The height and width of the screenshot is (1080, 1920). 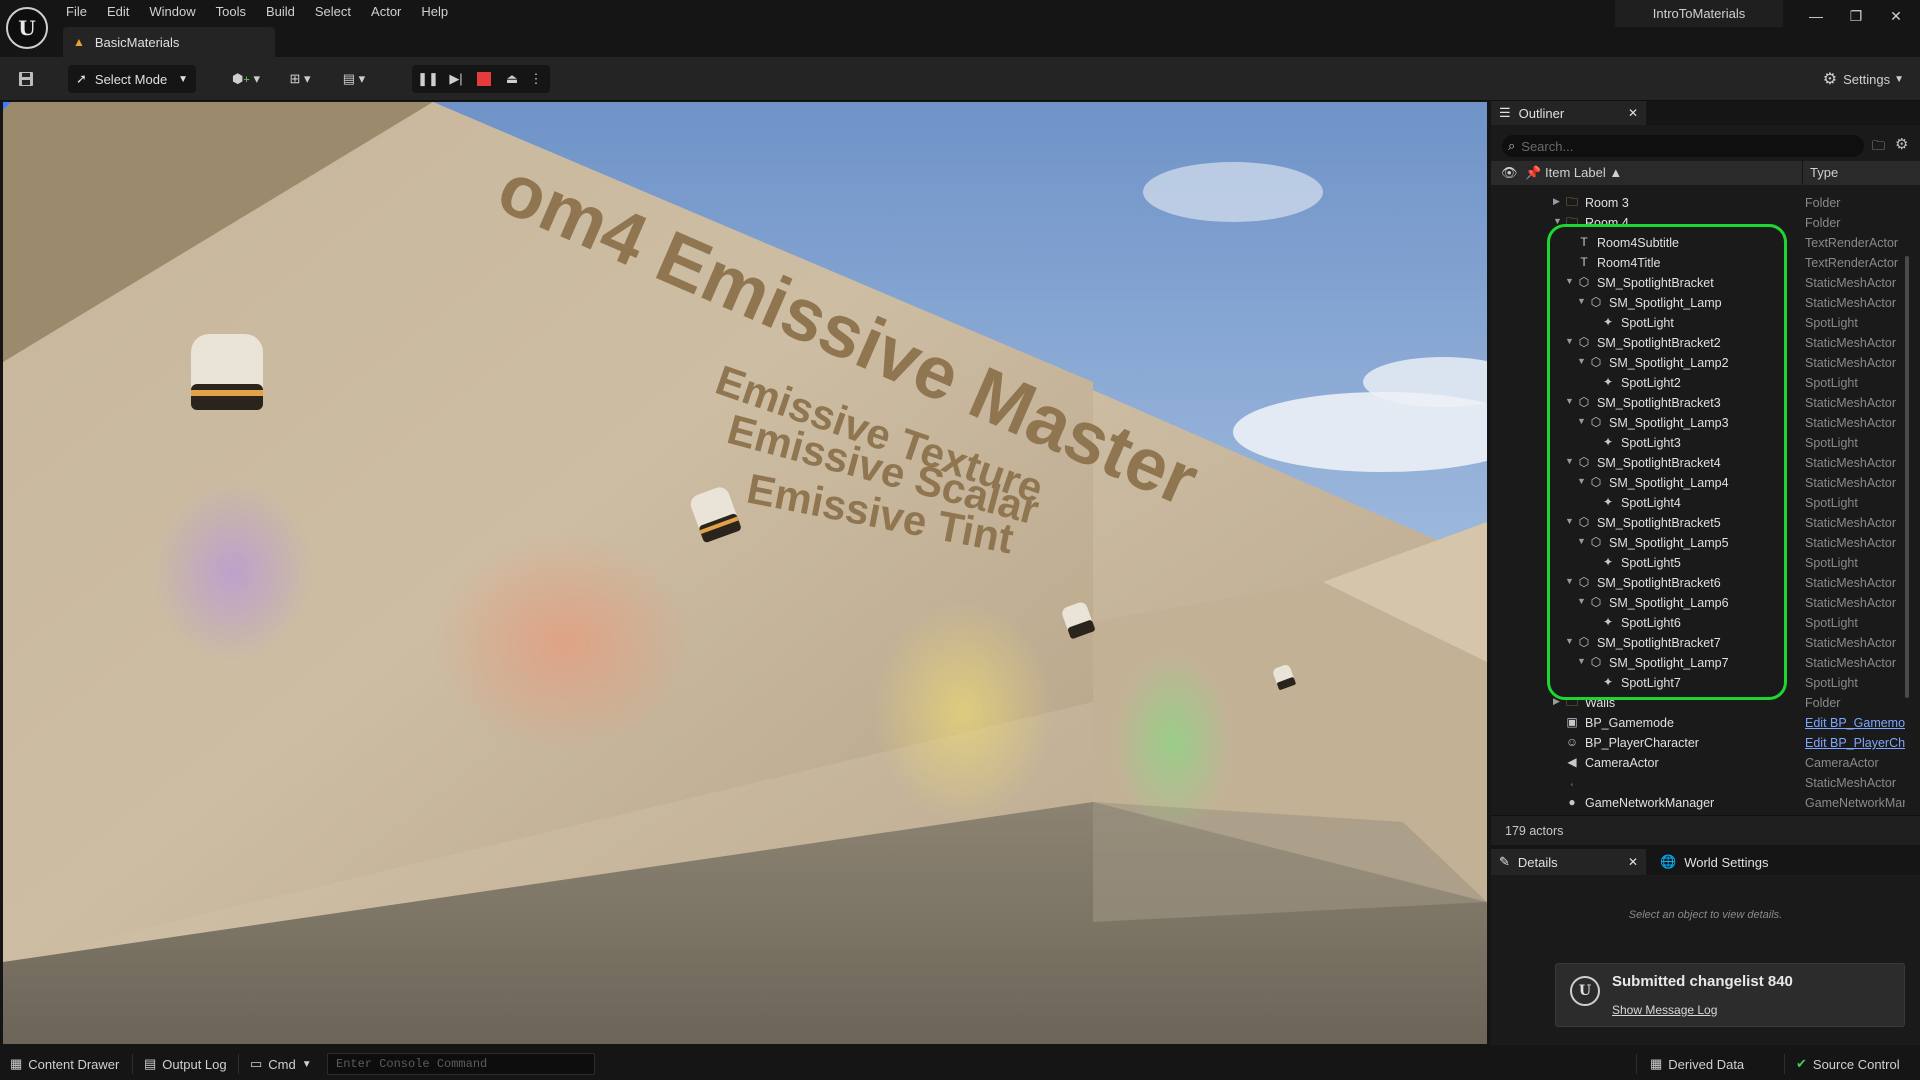 What do you see at coordinates (1701, 603) in the screenshot?
I see `outliner-row: ▼ ⬡ SM_Spotlight_Lamp6 StaticMeshActor` at bounding box center [1701, 603].